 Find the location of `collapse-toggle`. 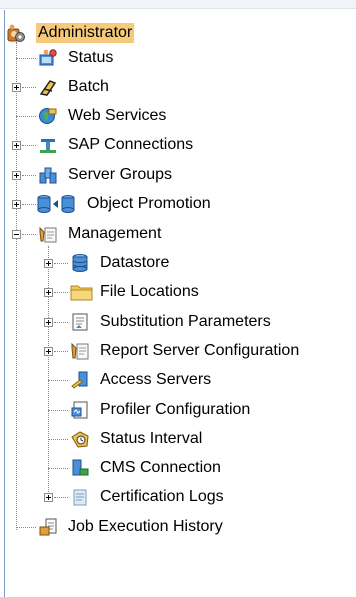

collapse-toggle is located at coordinates (16, 234).